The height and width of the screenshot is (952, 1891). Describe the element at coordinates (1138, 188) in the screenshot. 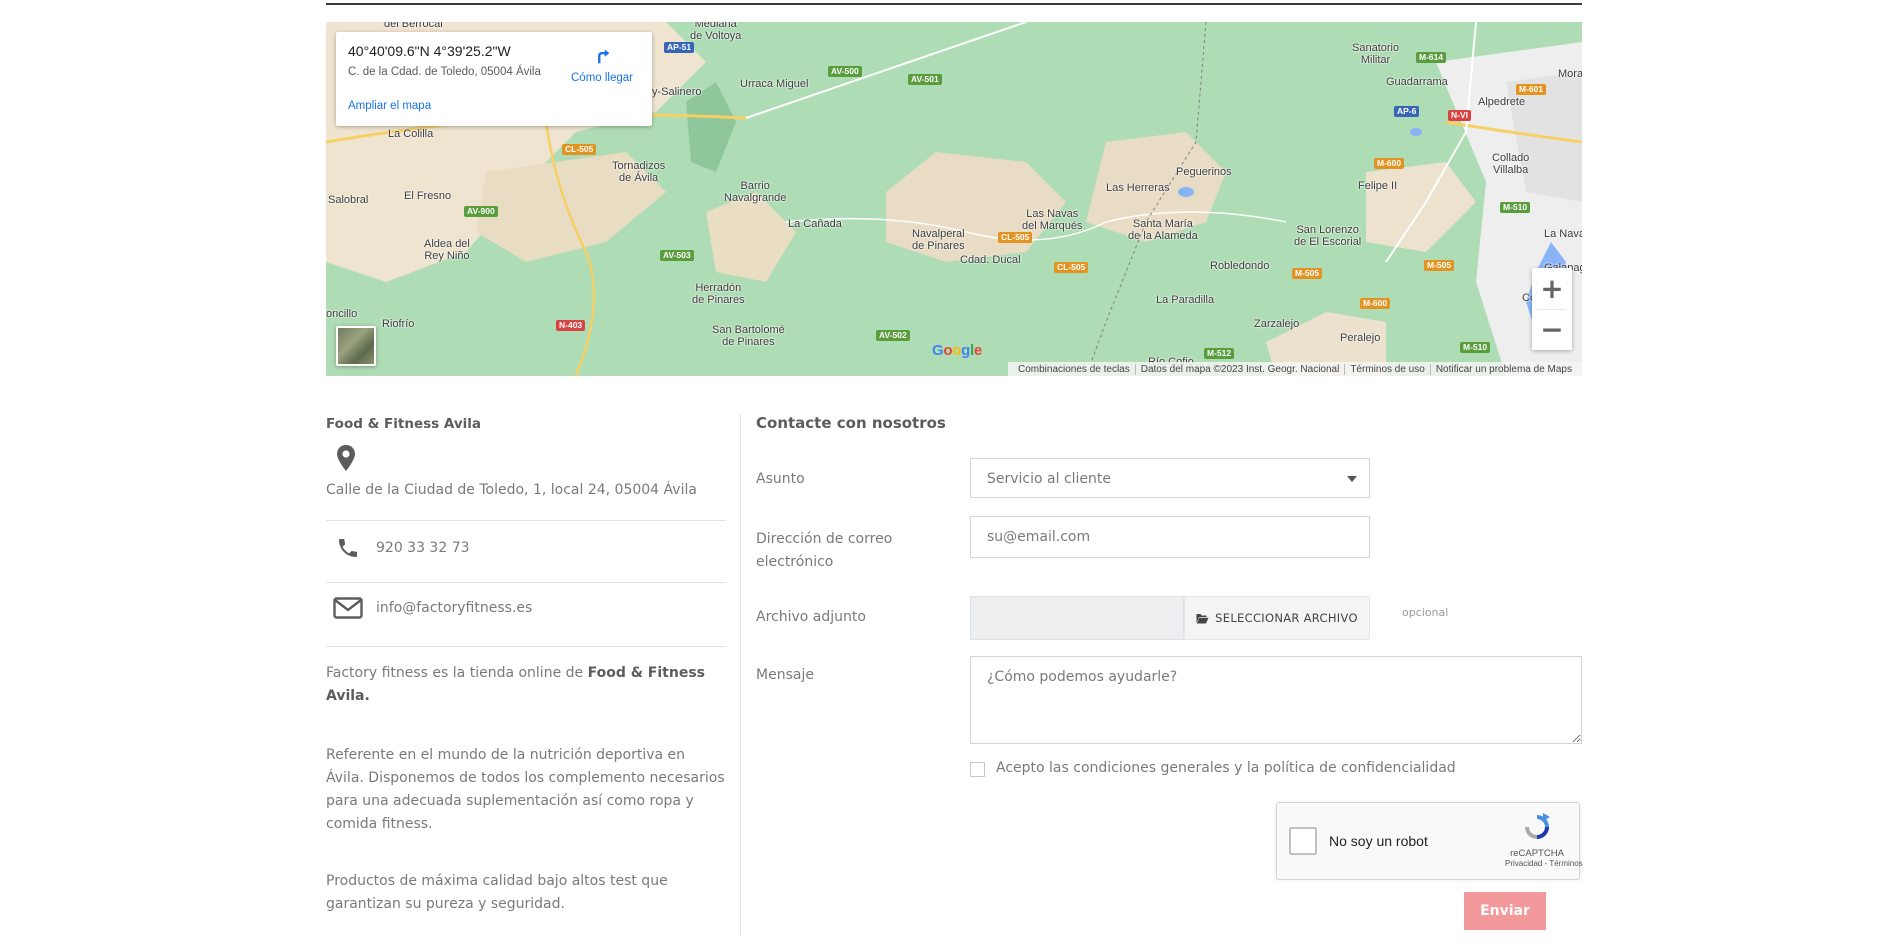

I see `map-label-herreras: Las Herreras` at that location.